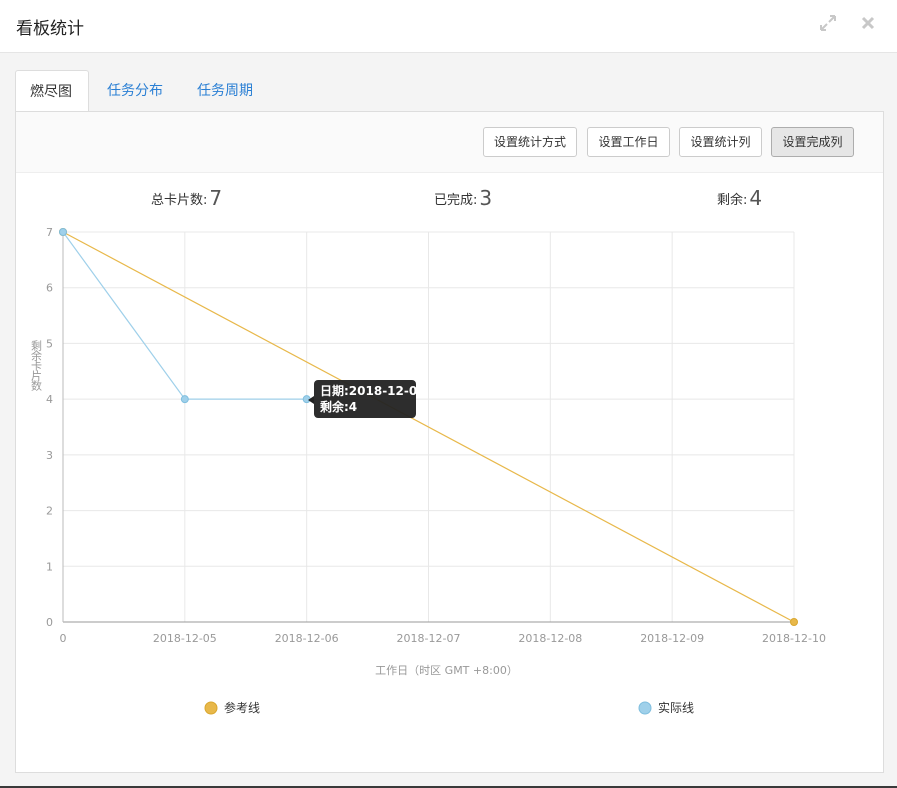 The height and width of the screenshot is (788, 897). What do you see at coordinates (449, 91) in the screenshot?
I see `tab-bar: 燃尽图 任务分布 任务周期` at bounding box center [449, 91].